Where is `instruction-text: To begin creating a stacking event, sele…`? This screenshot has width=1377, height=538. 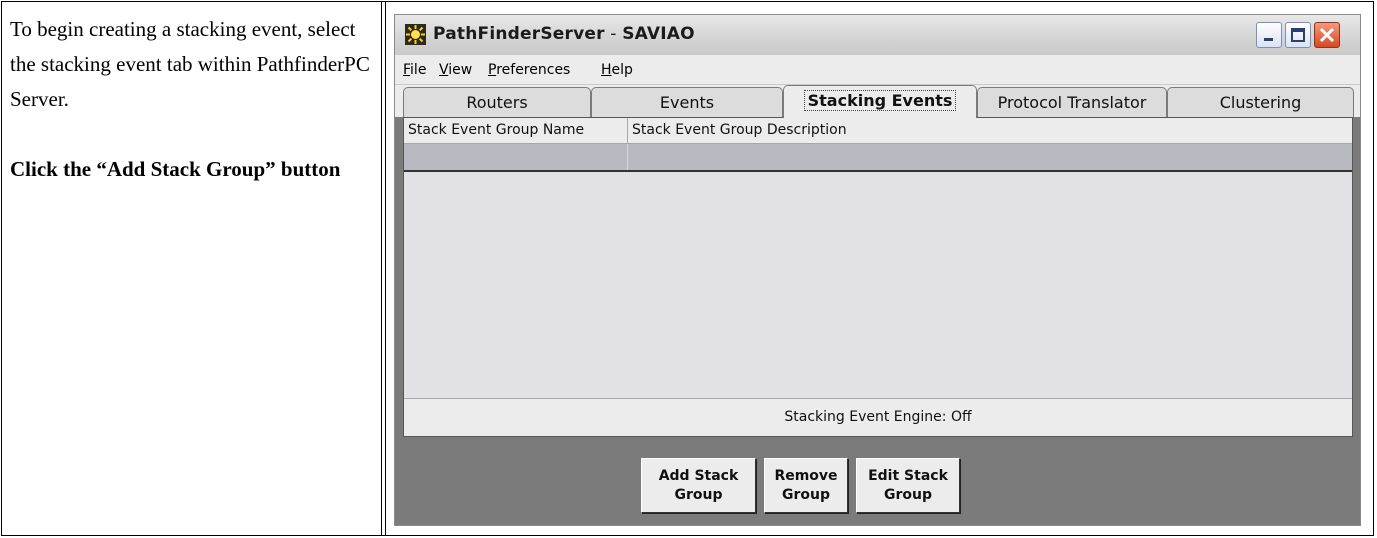
instruction-text: To begin creating a stacking event, sele… is located at coordinates (190, 64).